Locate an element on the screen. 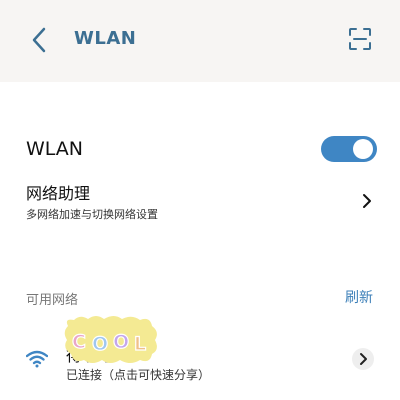 The image size is (400, 400). refresh-button: 刷新 is located at coordinates (359, 297).